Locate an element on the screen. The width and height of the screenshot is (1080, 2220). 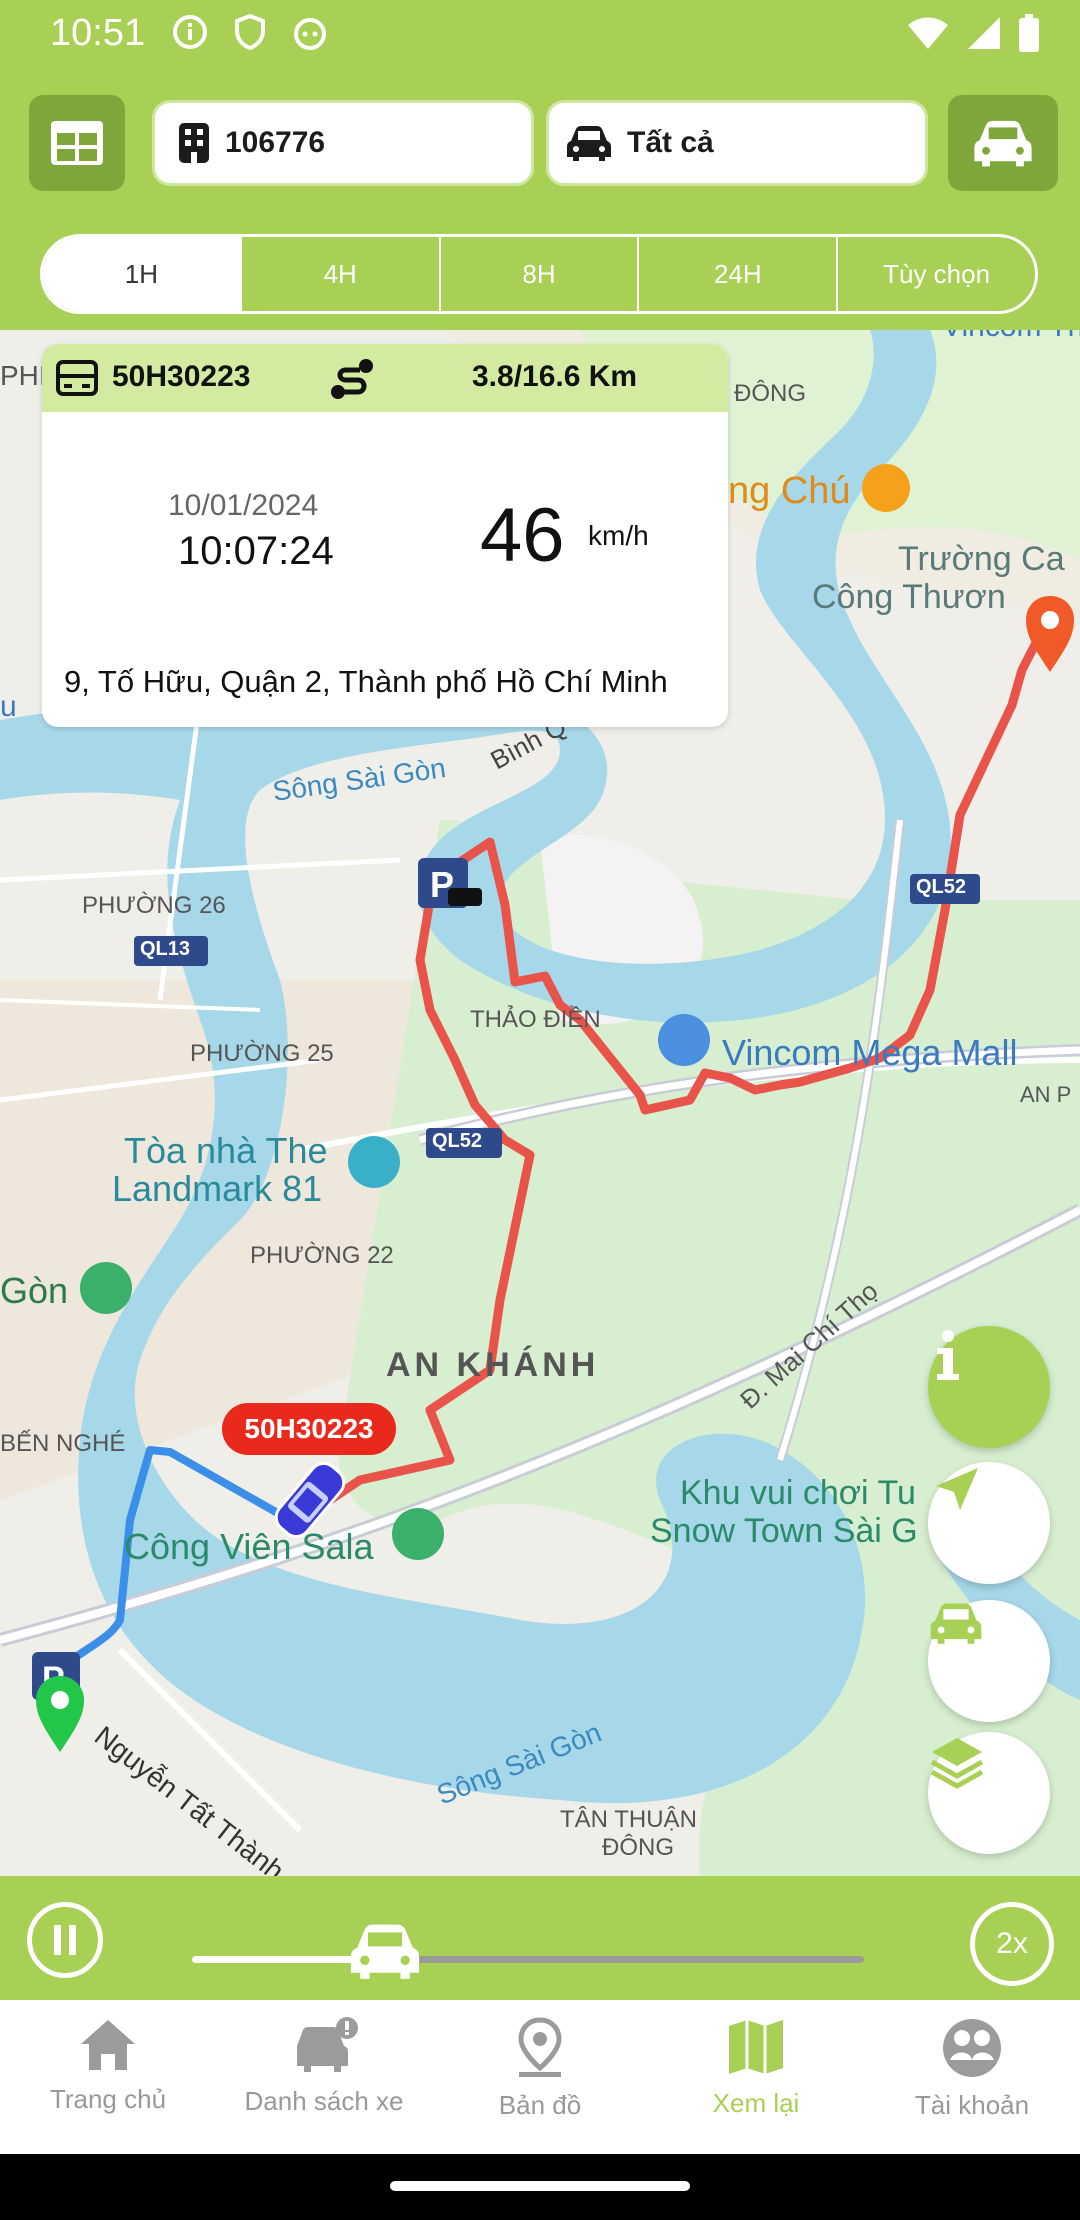
playback-speed-button: 2x is located at coordinates (1012, 1944).